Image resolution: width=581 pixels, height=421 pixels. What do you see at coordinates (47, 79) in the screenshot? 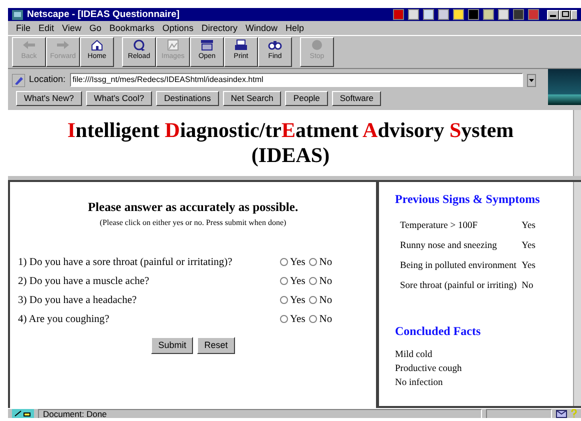
I see `location-label: Location:` at bounding box center [47, 79].